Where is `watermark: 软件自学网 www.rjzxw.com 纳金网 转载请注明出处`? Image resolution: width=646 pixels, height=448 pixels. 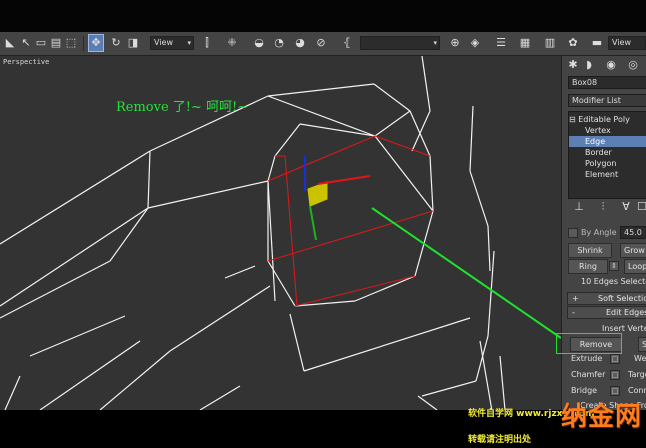 watermark: 软件自学网 www.rjzxw.com 纳金网 转载请注明出处 is located at coordinates (557, 422).